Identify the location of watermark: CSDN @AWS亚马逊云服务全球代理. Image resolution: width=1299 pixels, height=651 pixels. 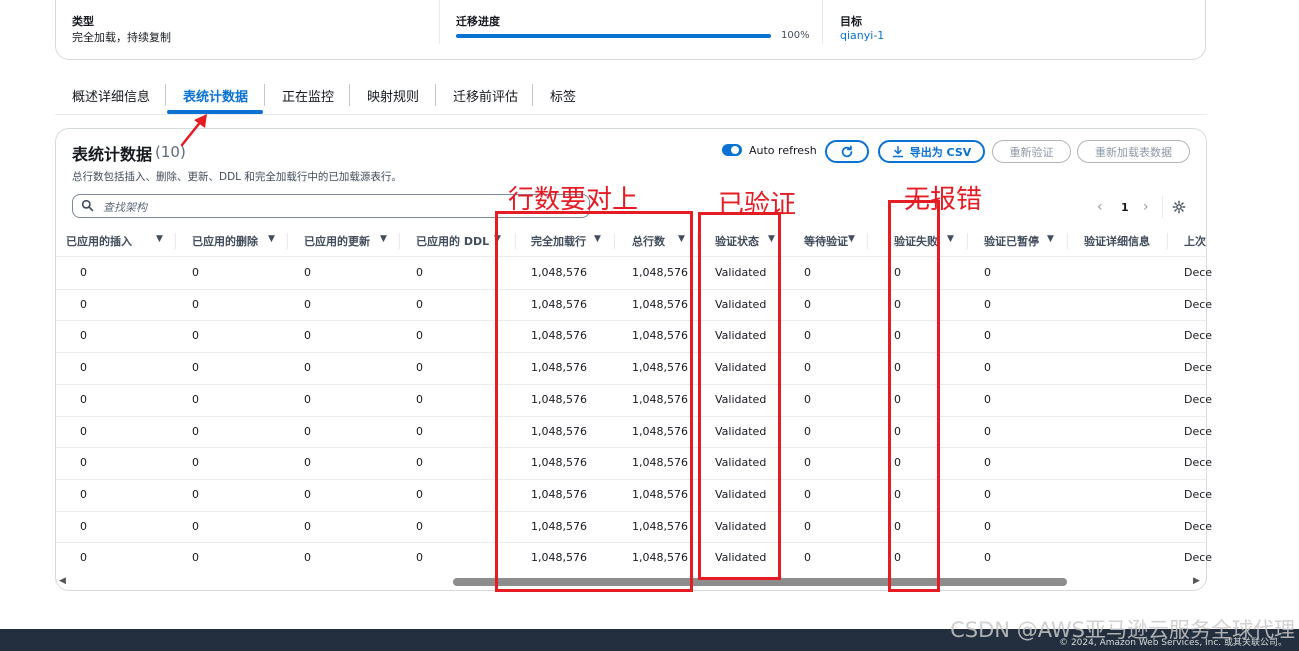
(1122, 630).